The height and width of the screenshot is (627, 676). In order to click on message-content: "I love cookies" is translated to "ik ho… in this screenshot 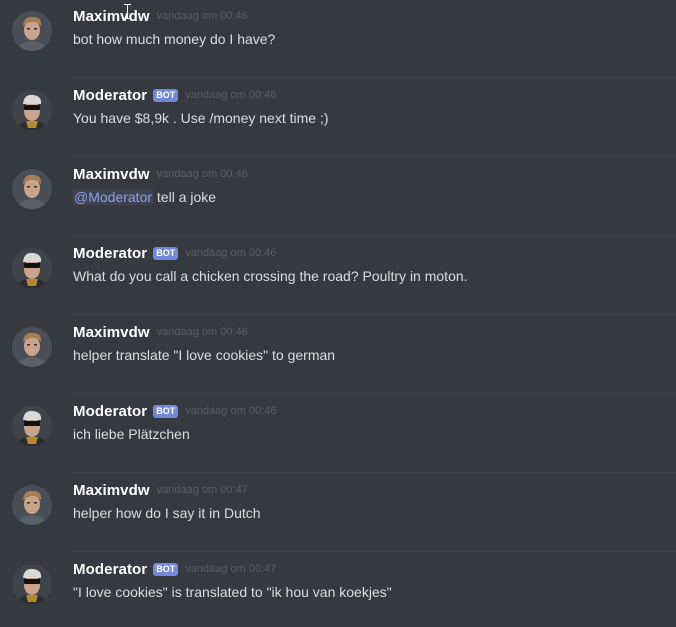, I will do `click(232, 592)`.